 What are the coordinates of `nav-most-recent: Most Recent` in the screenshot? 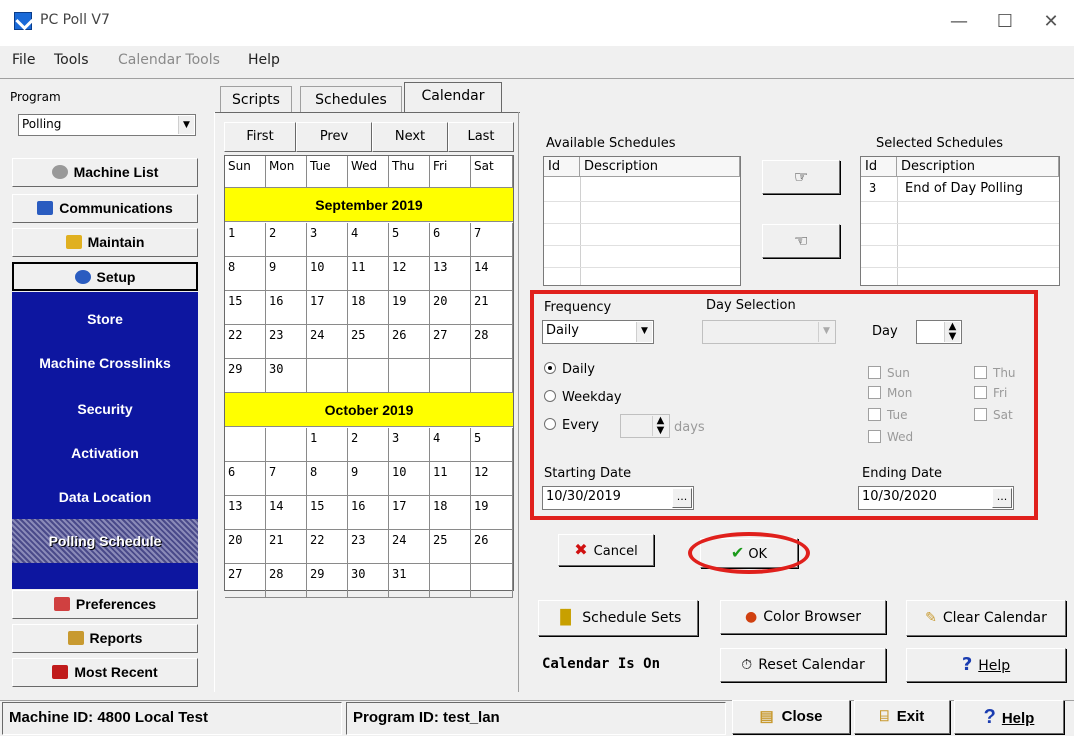 It's located at (105, 672).